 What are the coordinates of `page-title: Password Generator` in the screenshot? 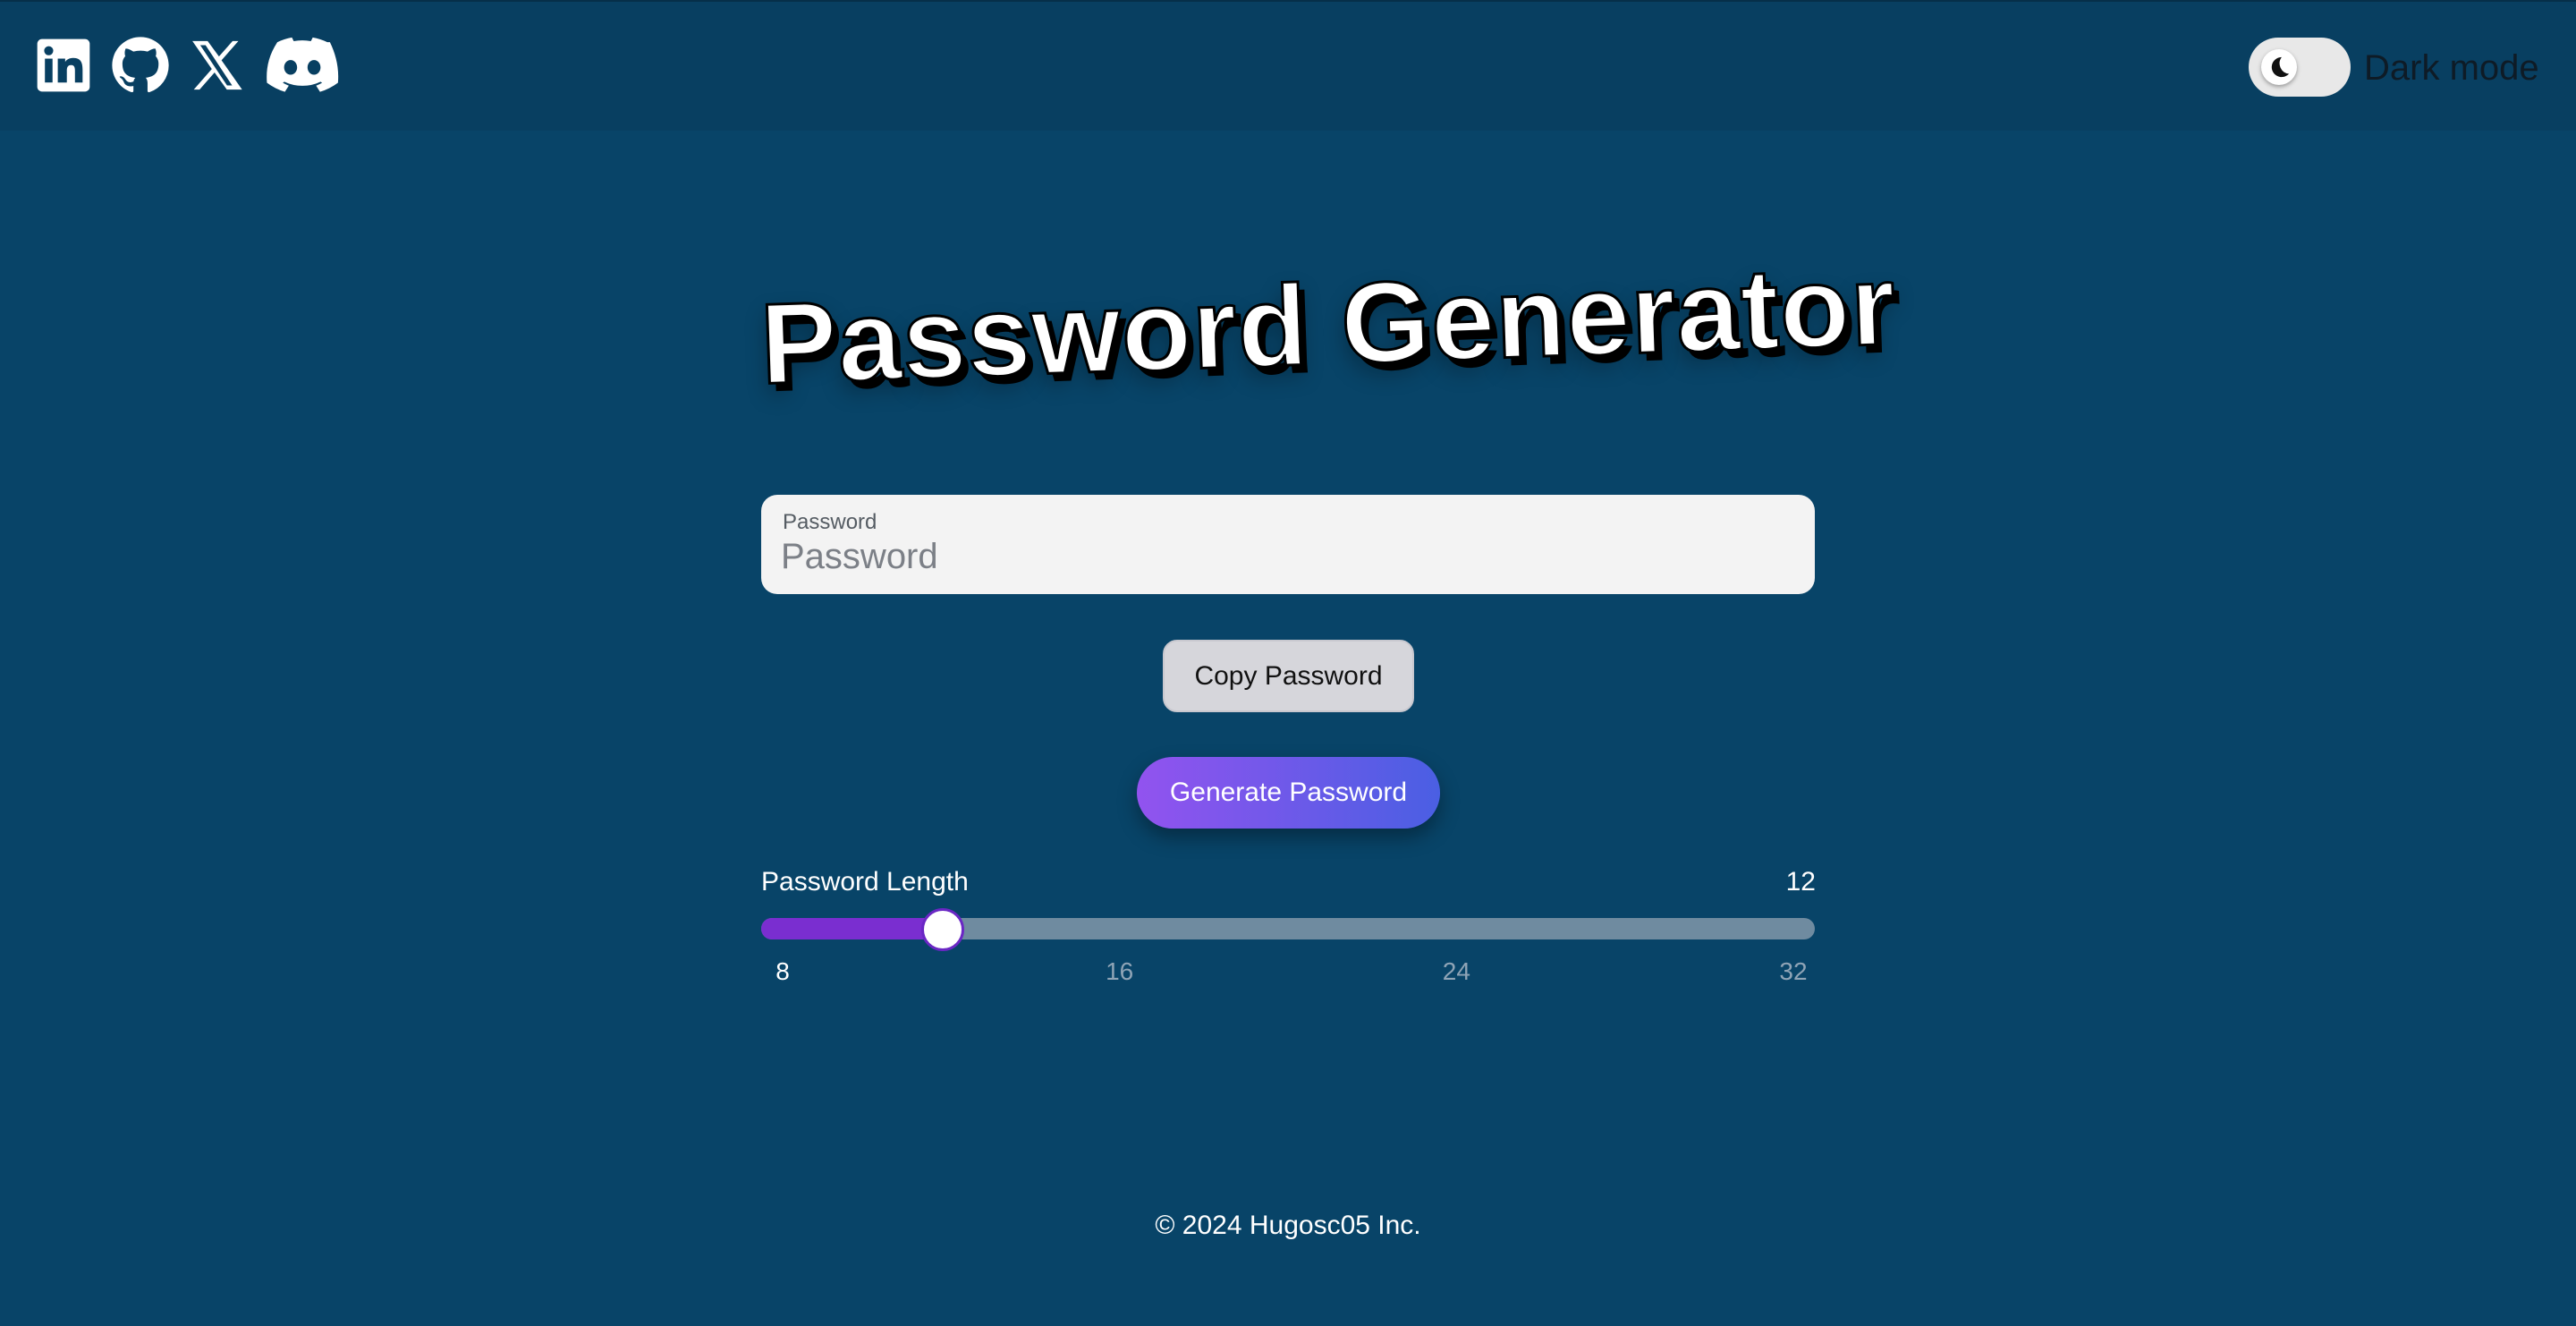 It's located at (1328, 325).